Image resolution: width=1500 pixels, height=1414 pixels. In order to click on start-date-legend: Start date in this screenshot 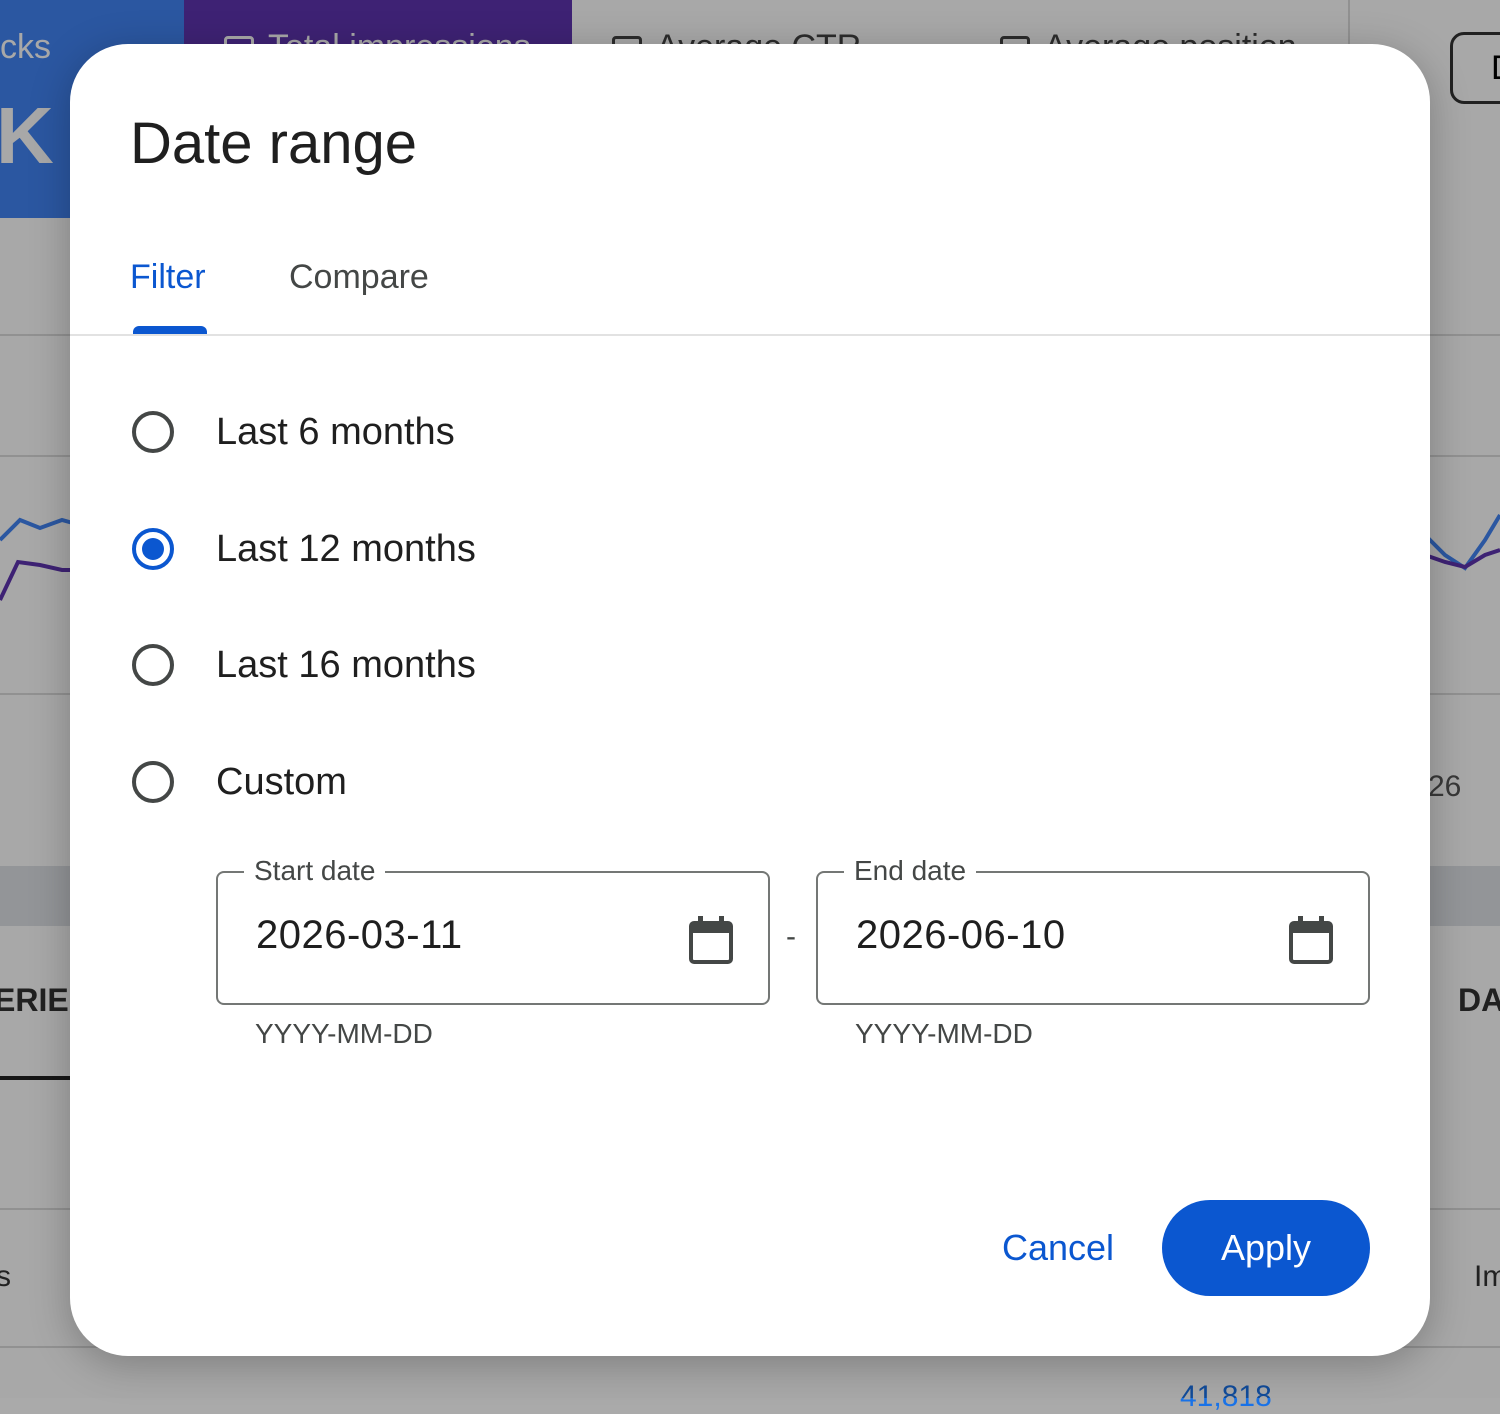, I will do `click(315, 871)`.